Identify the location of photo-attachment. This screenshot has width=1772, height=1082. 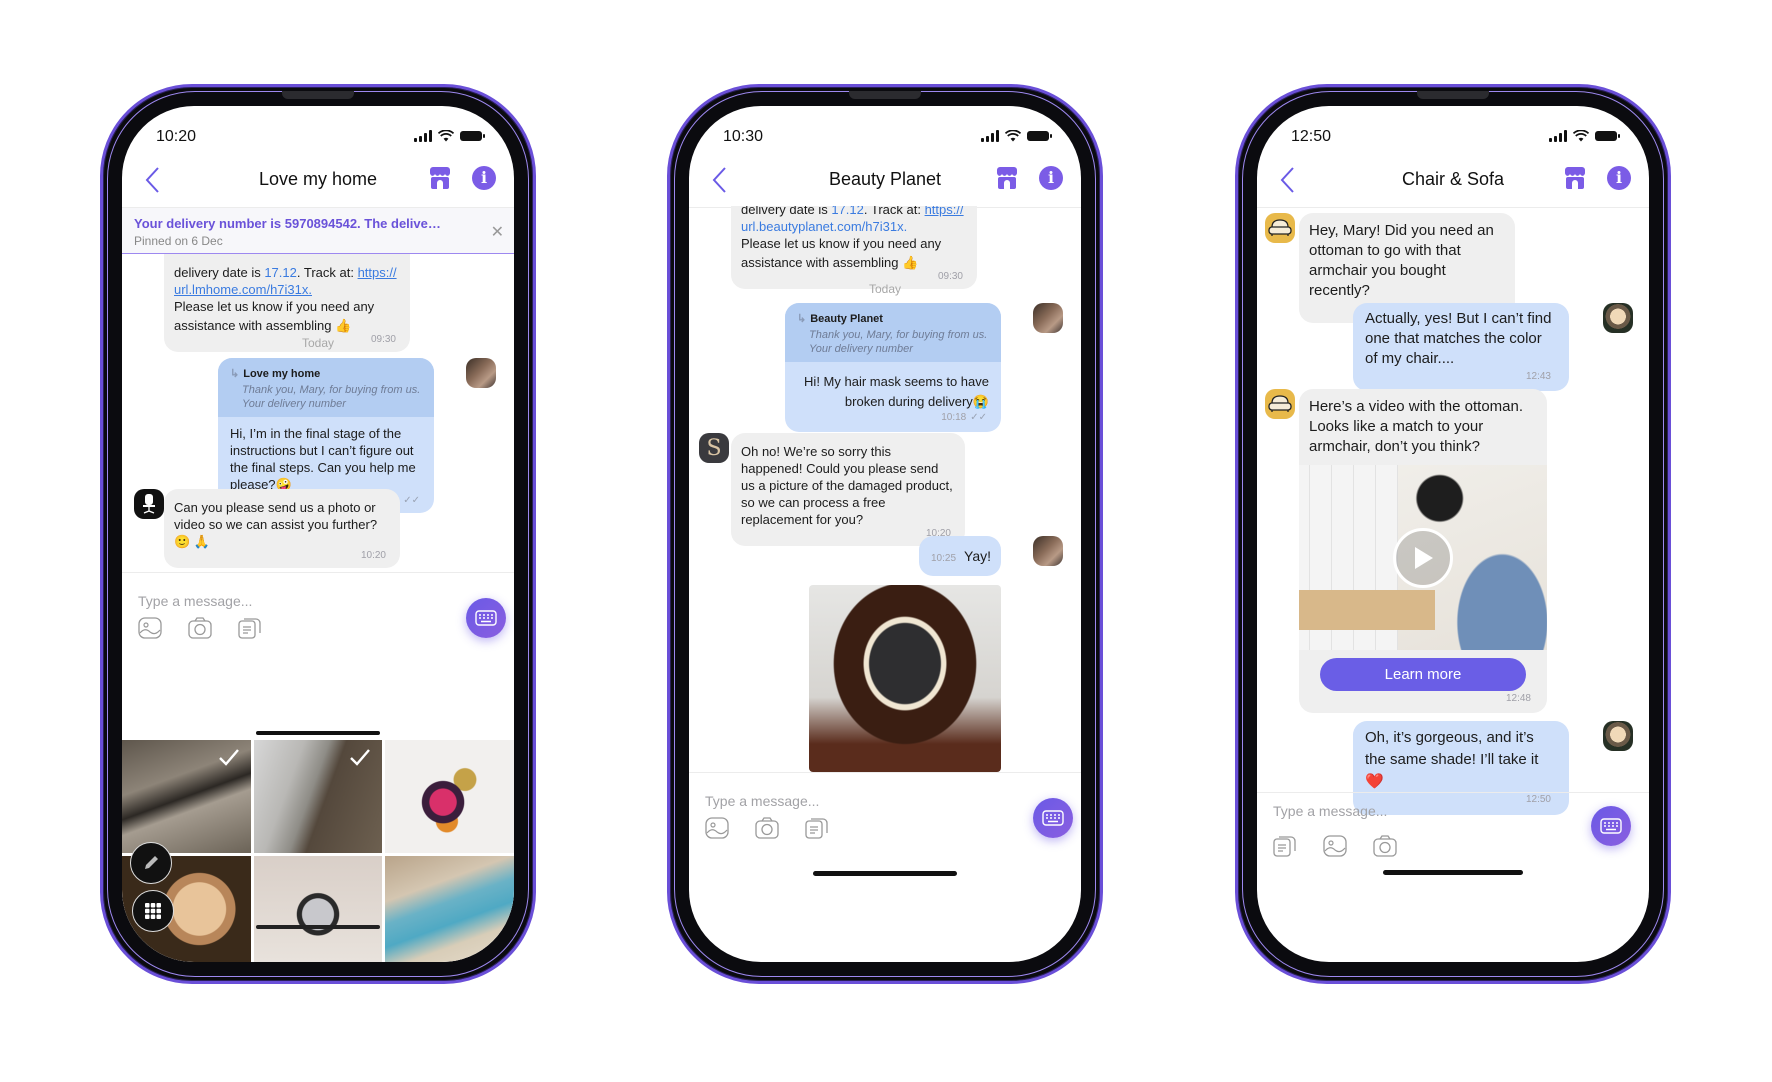
(905, 678).